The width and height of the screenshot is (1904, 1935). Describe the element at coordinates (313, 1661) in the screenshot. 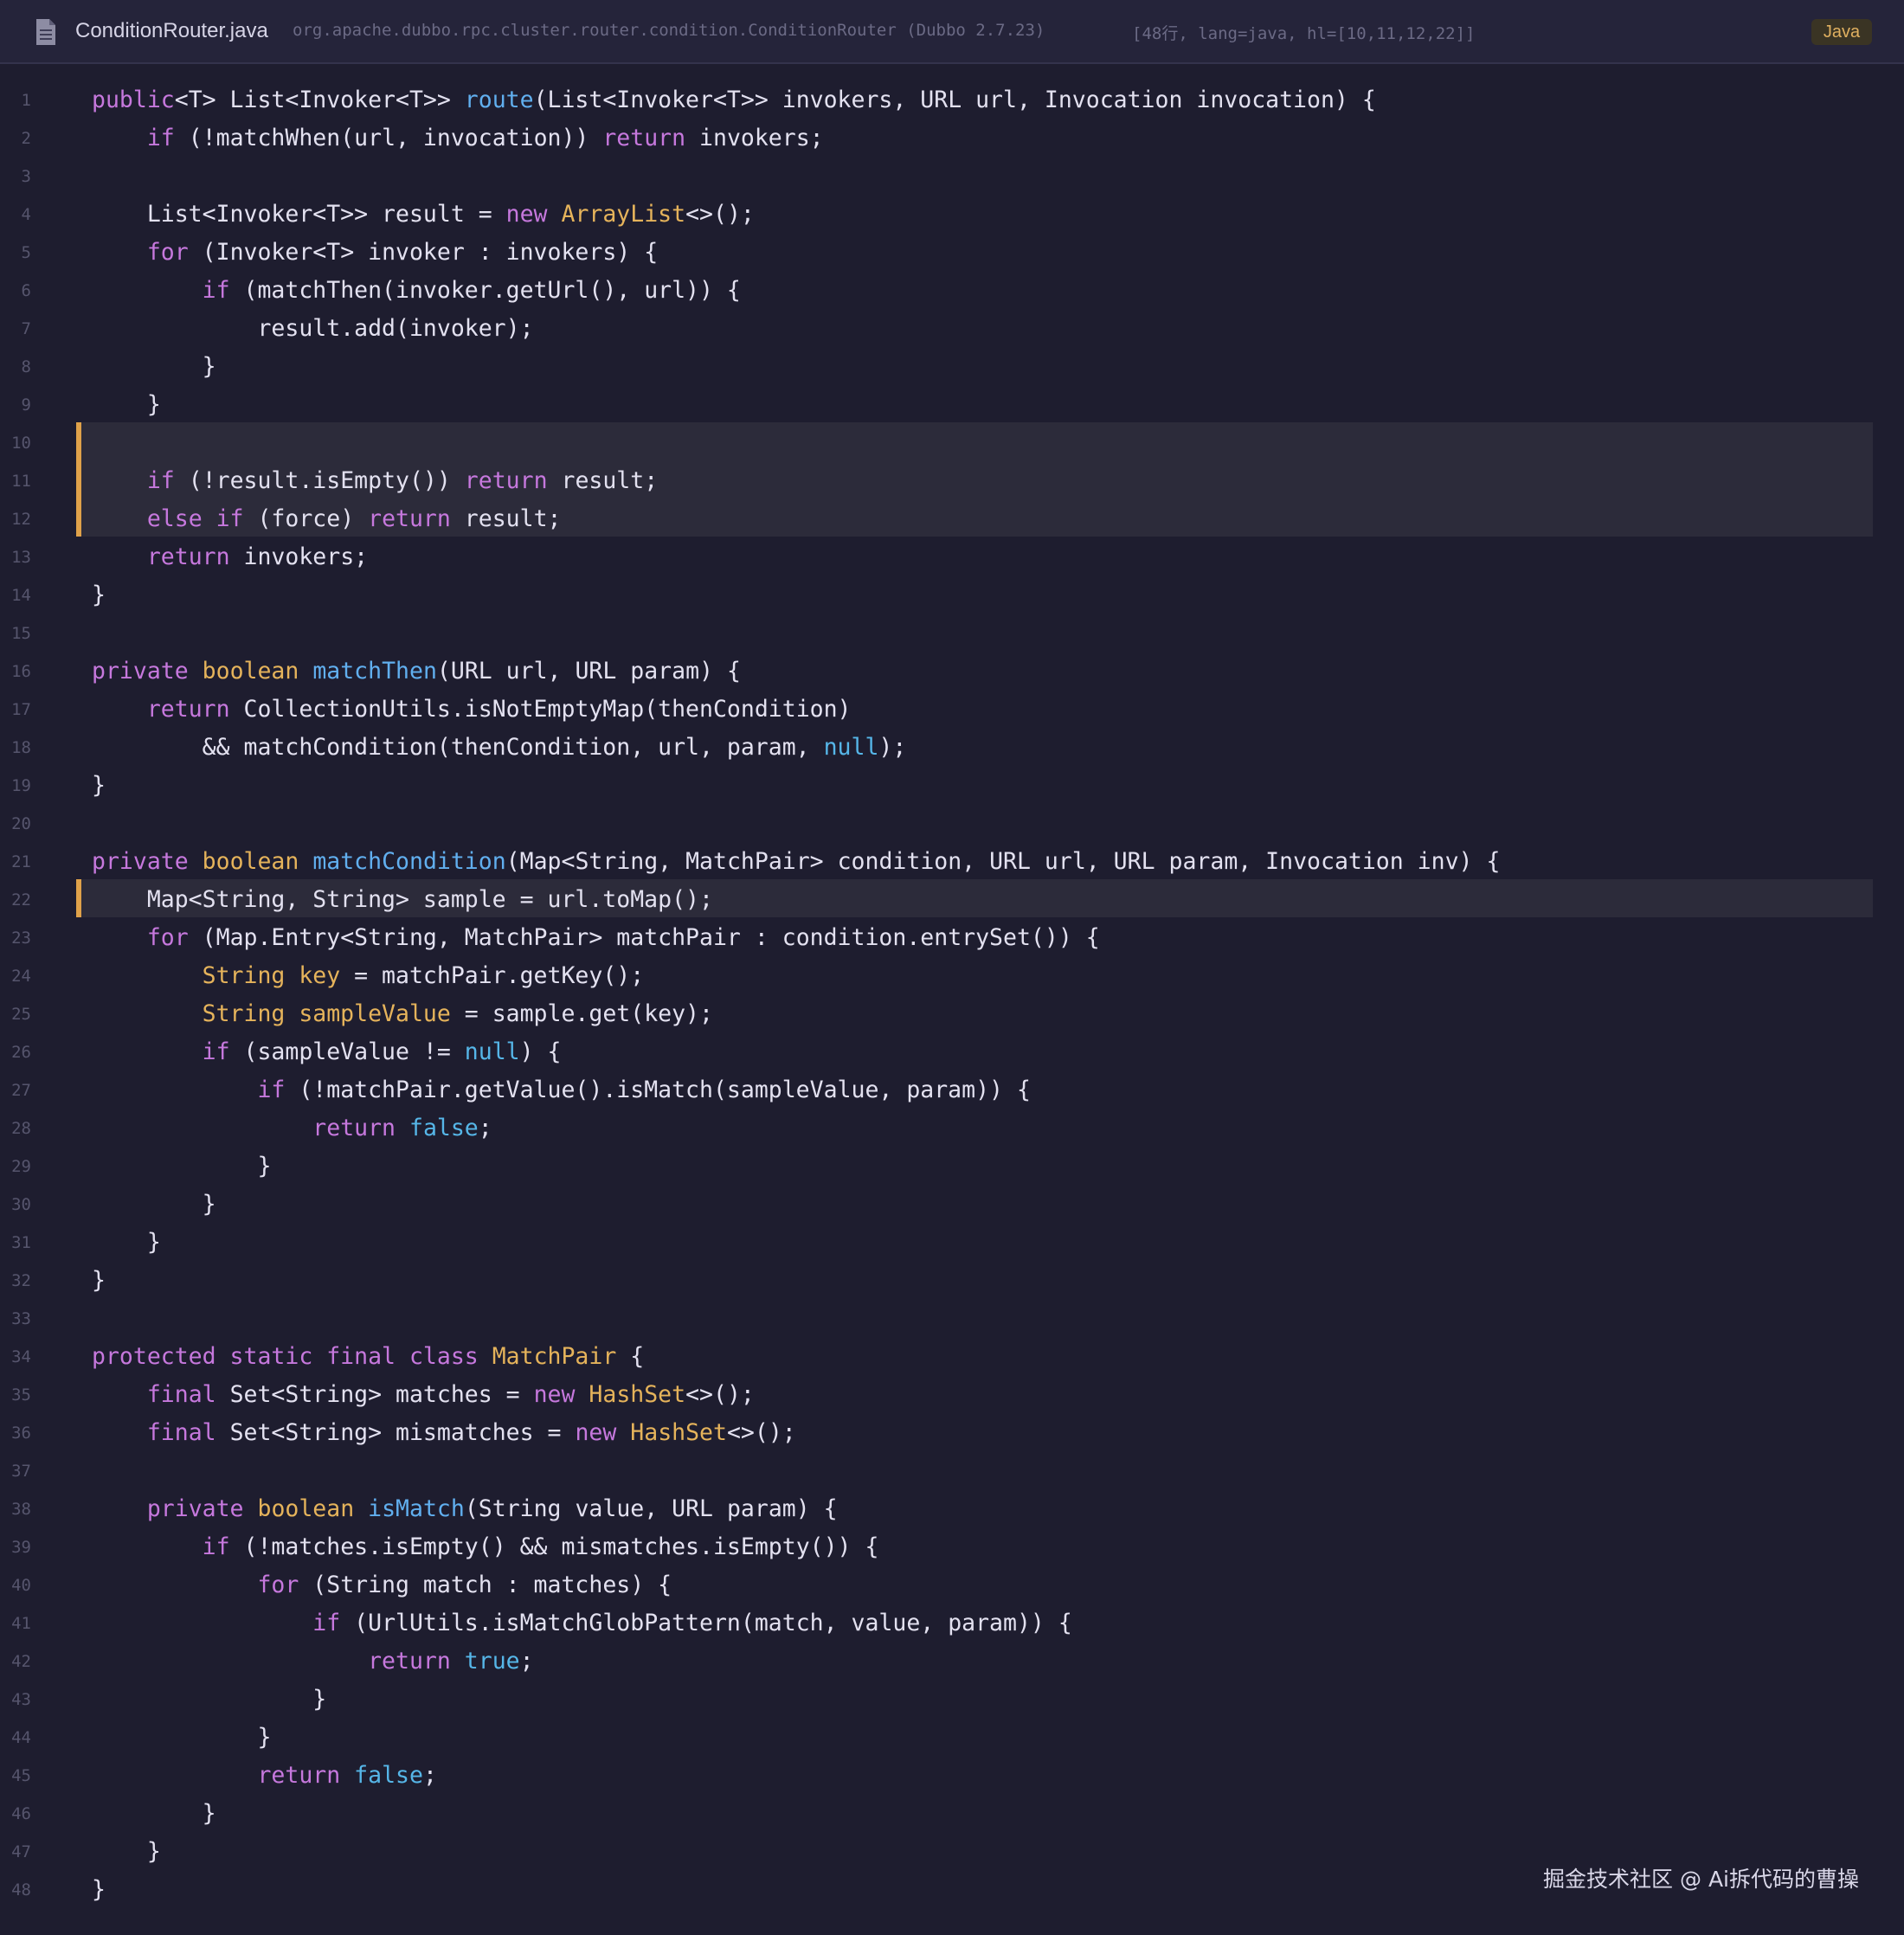

I see `code-text: return true;` at that location.